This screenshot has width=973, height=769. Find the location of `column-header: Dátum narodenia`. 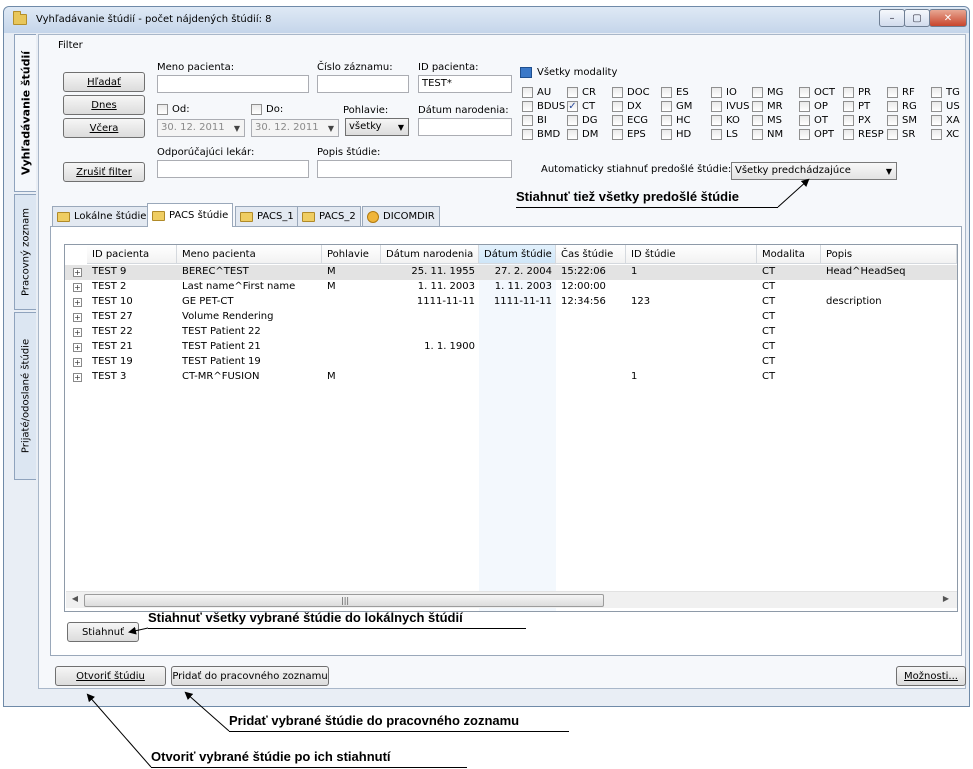

column-header: Dátum narodenia is located at coordinates (430, 254).